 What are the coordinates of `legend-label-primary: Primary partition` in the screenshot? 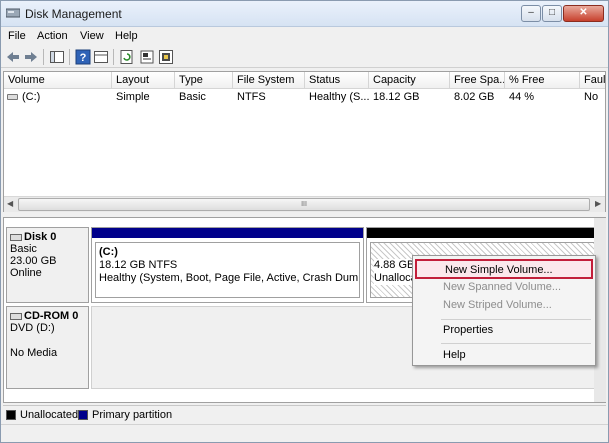 It's located at (132, 415).